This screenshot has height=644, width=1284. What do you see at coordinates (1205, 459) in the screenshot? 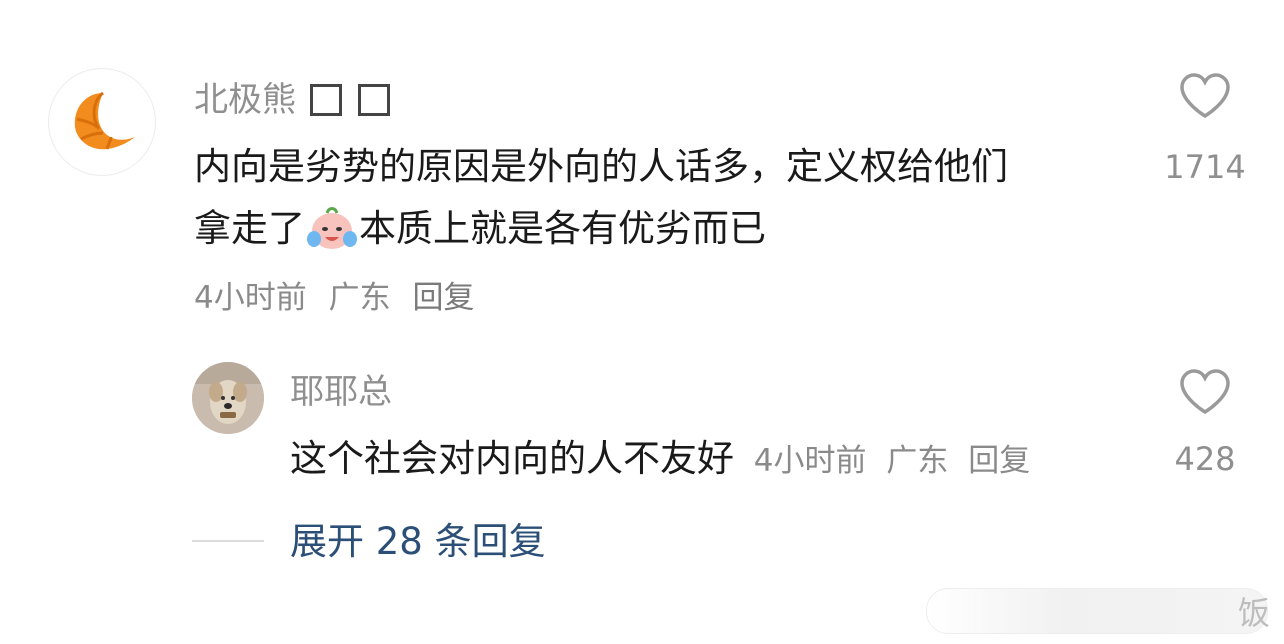
I see `reply-like-count: 428` at bounding box center [1205, 459].